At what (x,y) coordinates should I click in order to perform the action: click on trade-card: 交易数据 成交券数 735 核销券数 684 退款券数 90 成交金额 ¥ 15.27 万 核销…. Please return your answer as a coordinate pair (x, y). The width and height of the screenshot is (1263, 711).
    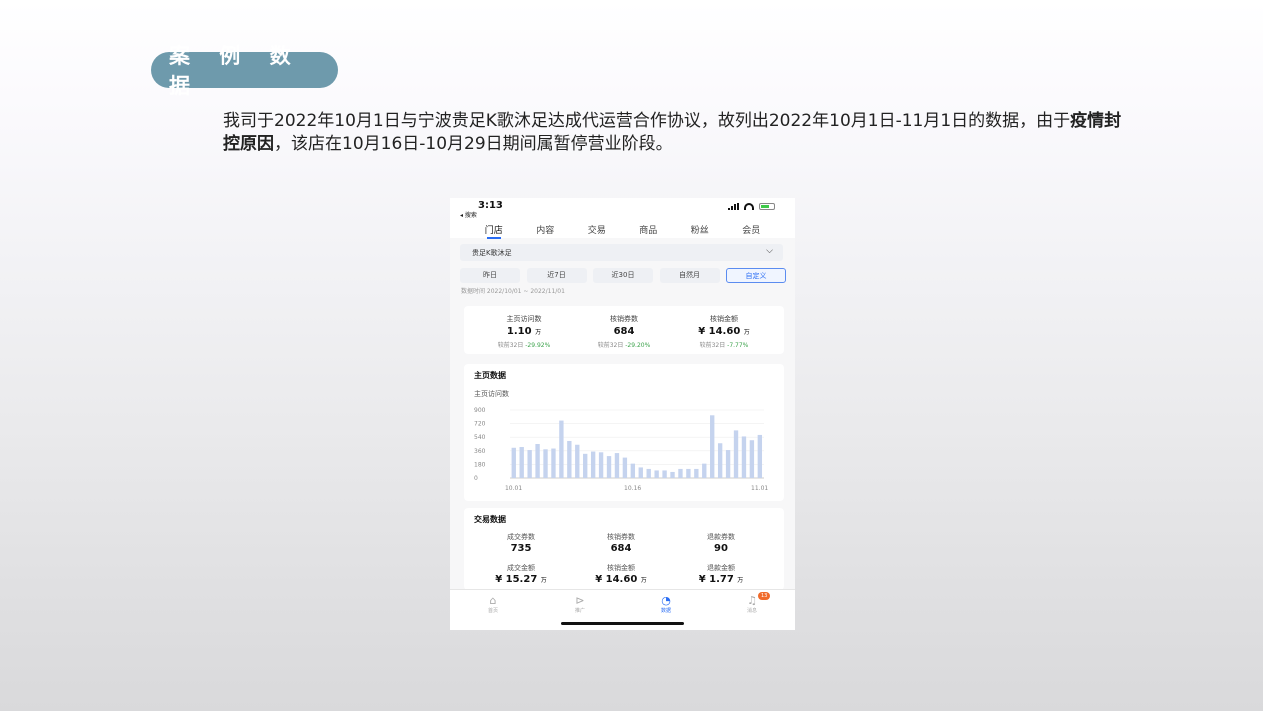
    Looking at the image, I should click on (624, 549).